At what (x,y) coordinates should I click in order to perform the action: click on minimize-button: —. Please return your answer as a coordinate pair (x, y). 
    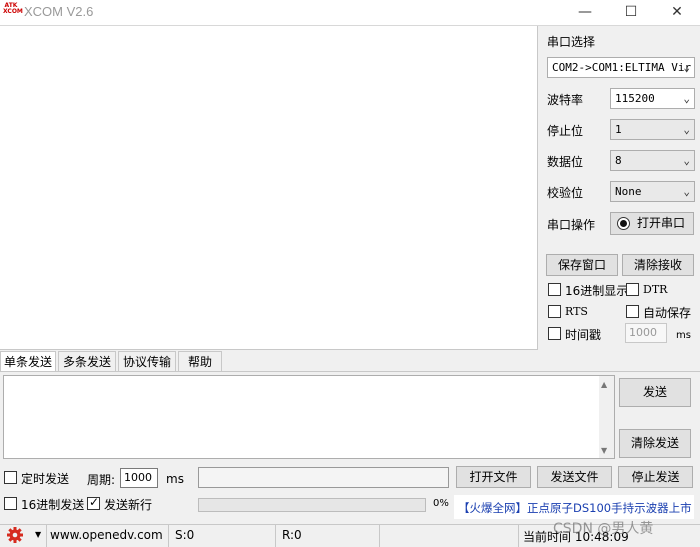
    Looking at the image, I should click on (585, 13).